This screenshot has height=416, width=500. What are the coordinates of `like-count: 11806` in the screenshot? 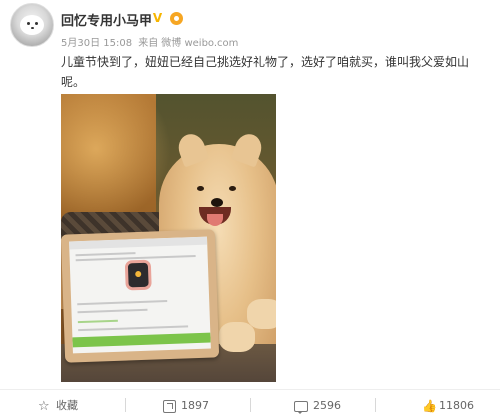 It's located at (456, 405).